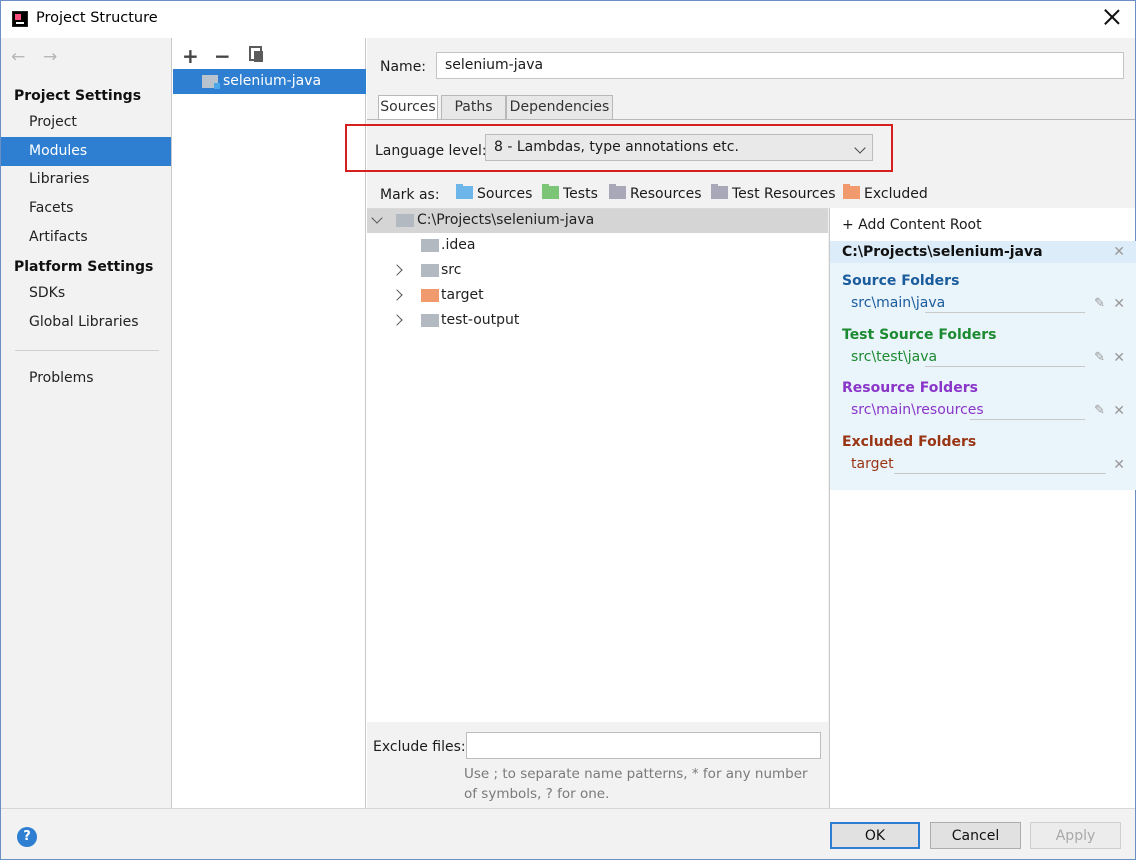 The height and width of the screenshot is (860, 1136). What do you see at coordinates (1119, 252) in the screenshot?
I see `remove-content-root-icon: ✕` at bounding box center [1119, 252].